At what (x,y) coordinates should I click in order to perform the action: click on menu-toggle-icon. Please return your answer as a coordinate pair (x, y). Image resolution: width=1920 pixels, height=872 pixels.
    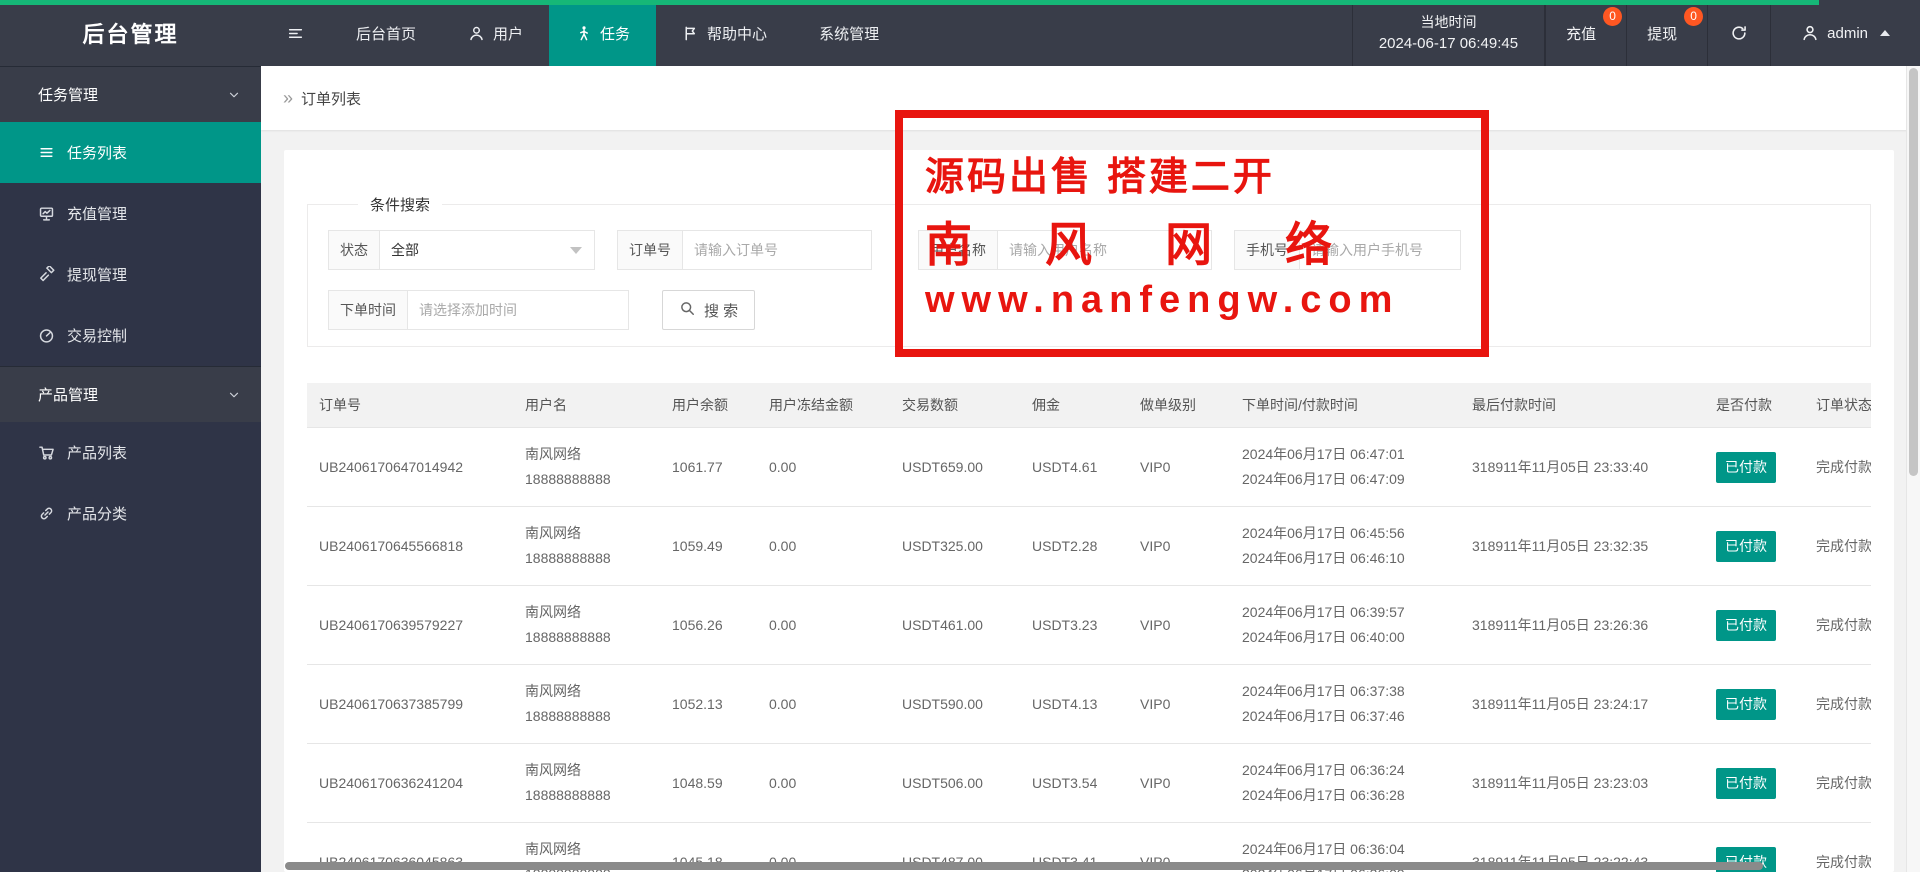
    Looking at the image, I should click on (295, 33).